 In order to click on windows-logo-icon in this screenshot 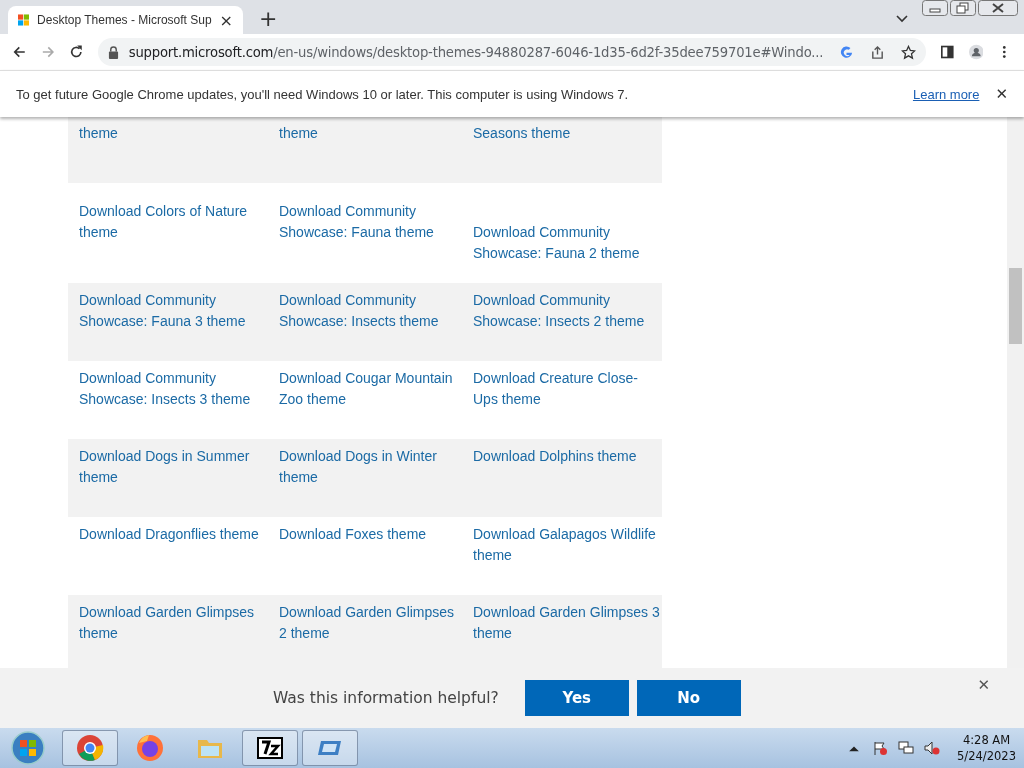, I will do `click(24, 20)`.